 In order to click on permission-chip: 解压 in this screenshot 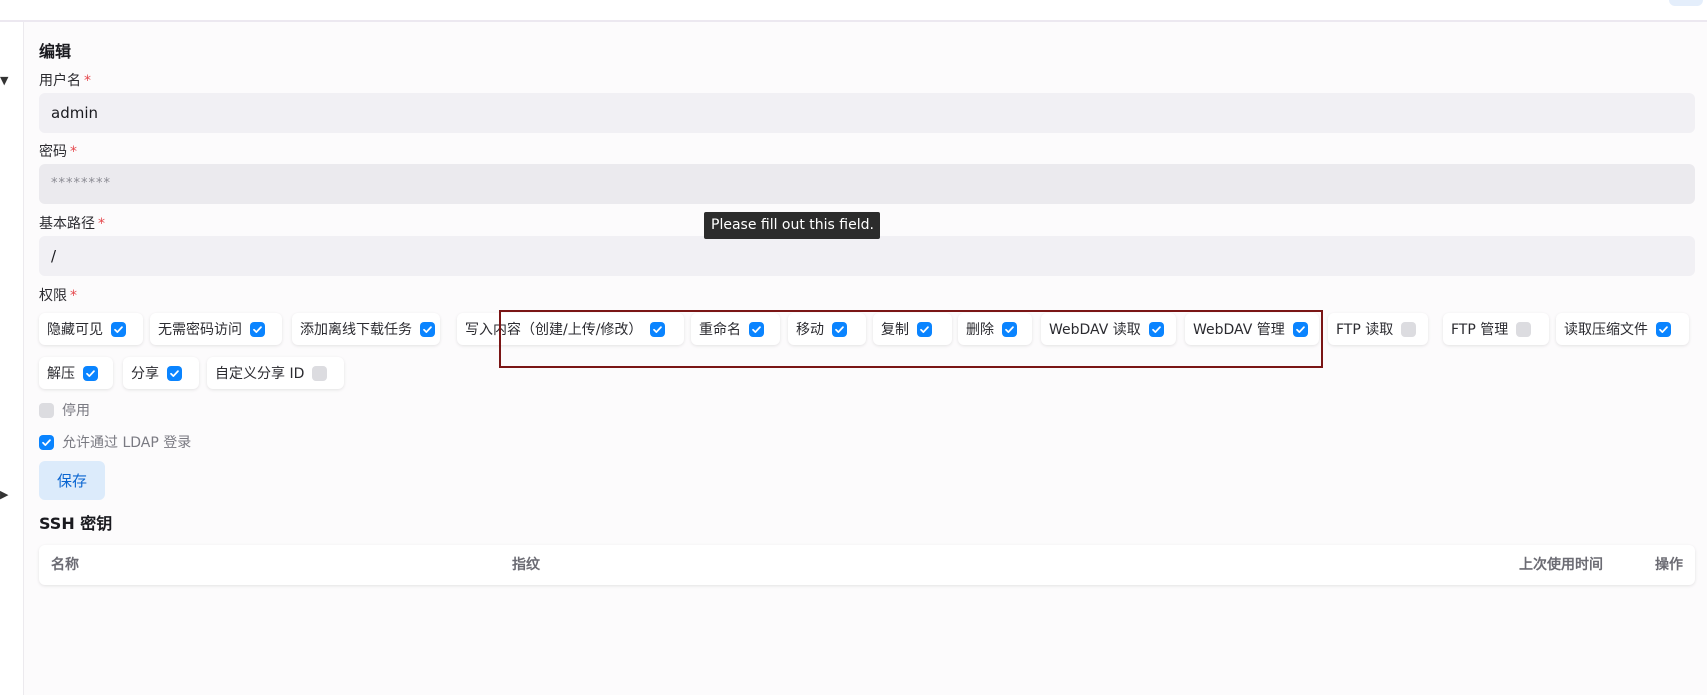, I will do `click(76, 373)`.